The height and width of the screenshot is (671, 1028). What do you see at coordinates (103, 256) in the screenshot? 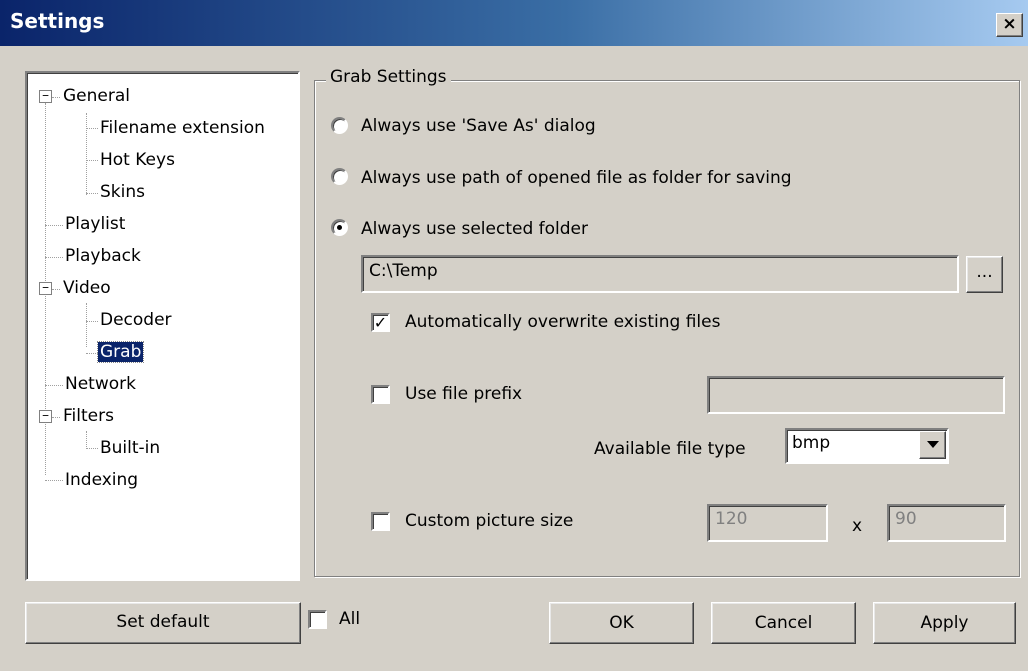
I see `tree-item-playback: Playback` at bounding box center [103, 256].